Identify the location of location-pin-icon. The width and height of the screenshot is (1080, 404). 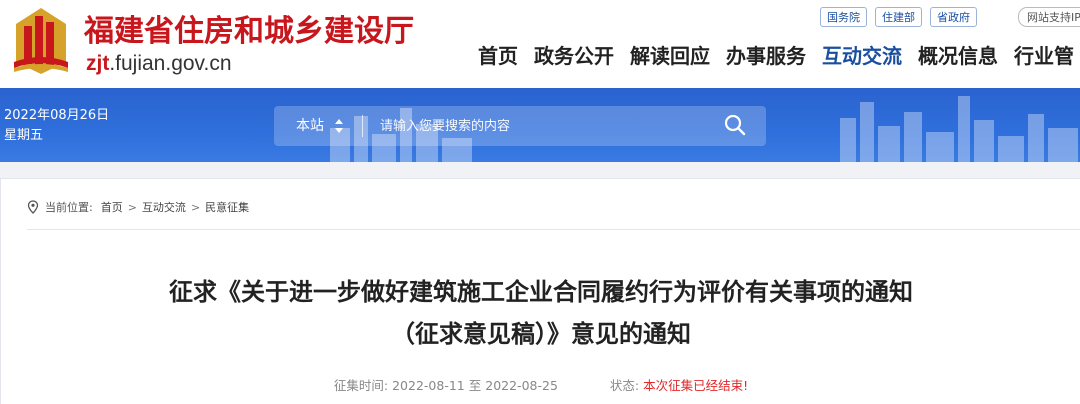
(33, 207).